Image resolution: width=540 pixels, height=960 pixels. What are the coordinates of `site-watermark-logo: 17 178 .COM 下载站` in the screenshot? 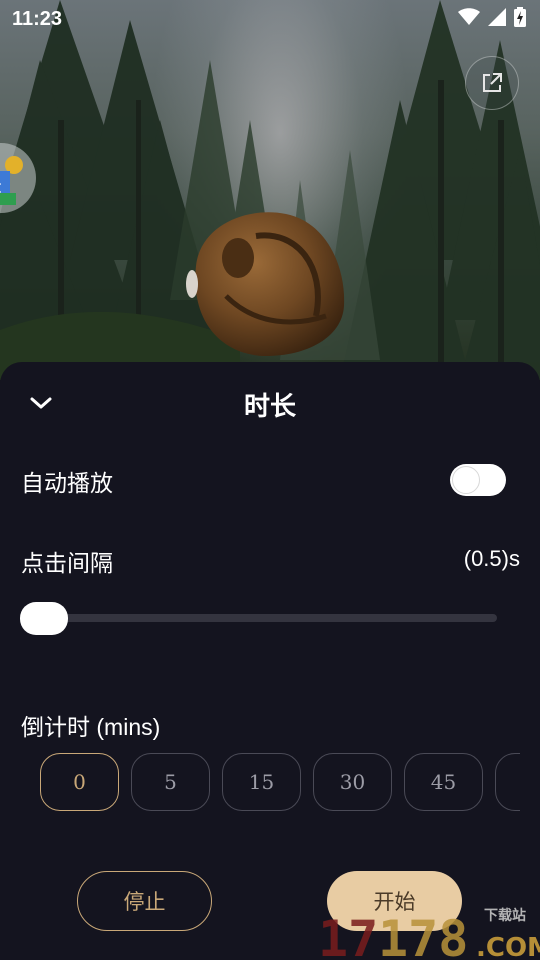 It's located at (429, 933).